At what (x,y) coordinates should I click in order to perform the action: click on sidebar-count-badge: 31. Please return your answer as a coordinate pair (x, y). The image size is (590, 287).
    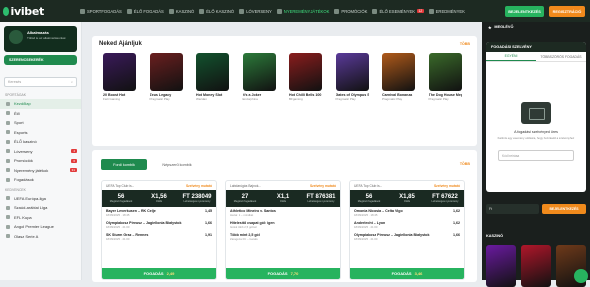
    Looking at the image, I should click on (73, 170).